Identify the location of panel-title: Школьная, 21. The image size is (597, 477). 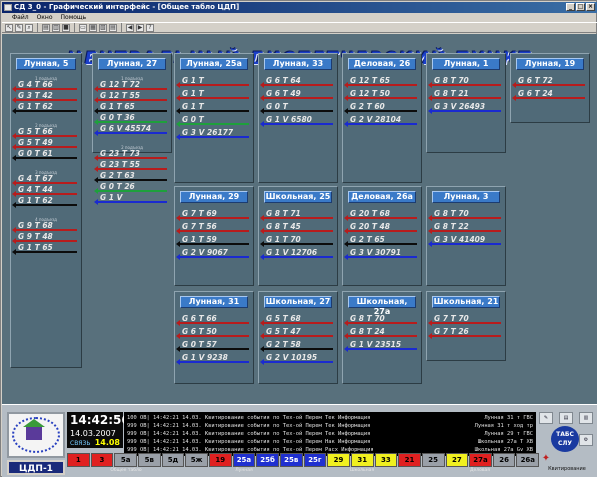
(466, 302).